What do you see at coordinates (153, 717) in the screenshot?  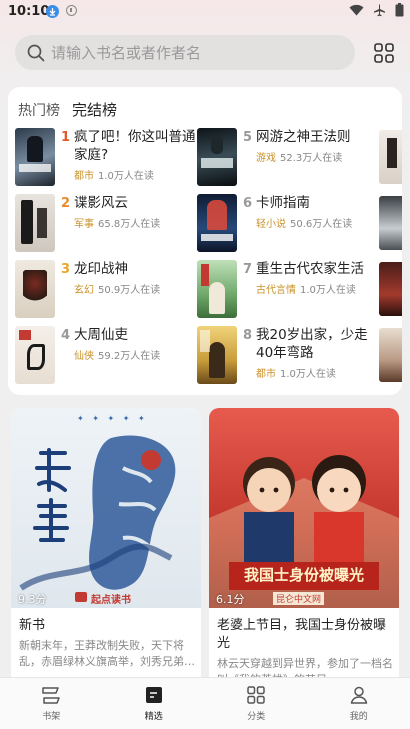 I see `nav-label: 精选` at bounding box center [153, 717].